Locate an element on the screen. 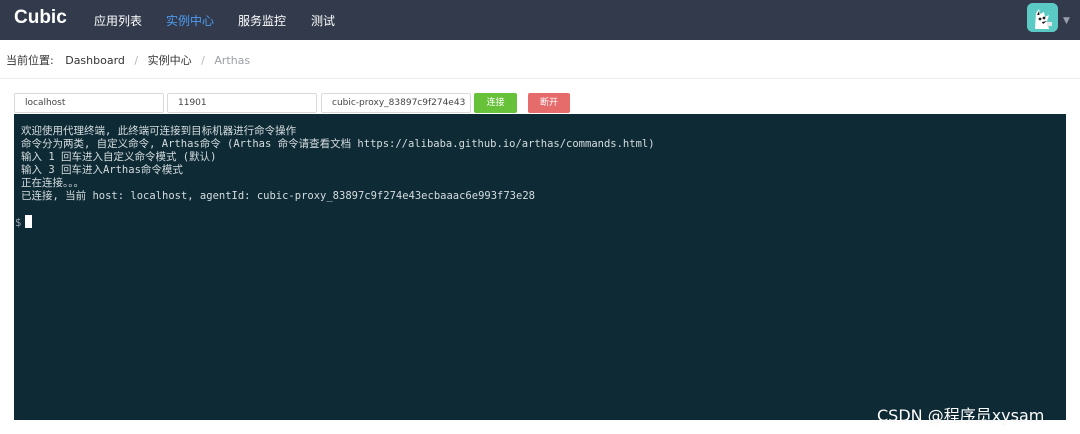  breadcrumb-dashboard: Dashboard is located at coordinates (95, 60).